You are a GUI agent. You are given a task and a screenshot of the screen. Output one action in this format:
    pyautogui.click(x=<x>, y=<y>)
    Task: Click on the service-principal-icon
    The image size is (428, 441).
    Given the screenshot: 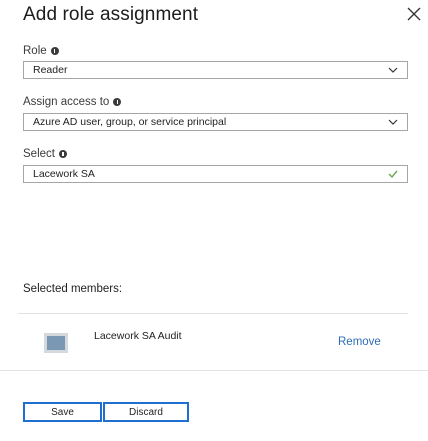 What is the action you would take?
    pyautogui.click(x=56, y=343)
    